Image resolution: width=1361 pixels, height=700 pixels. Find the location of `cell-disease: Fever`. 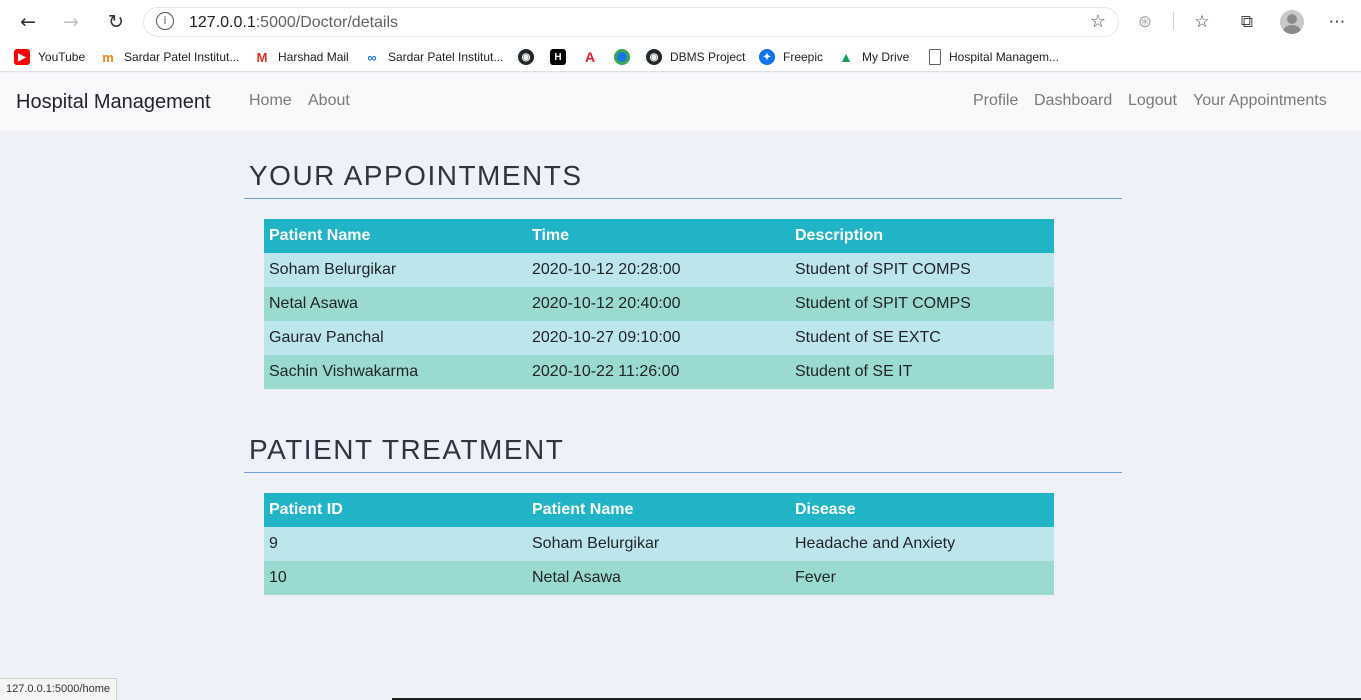

cell-disease: Fever is located at coordinates (922, 578).